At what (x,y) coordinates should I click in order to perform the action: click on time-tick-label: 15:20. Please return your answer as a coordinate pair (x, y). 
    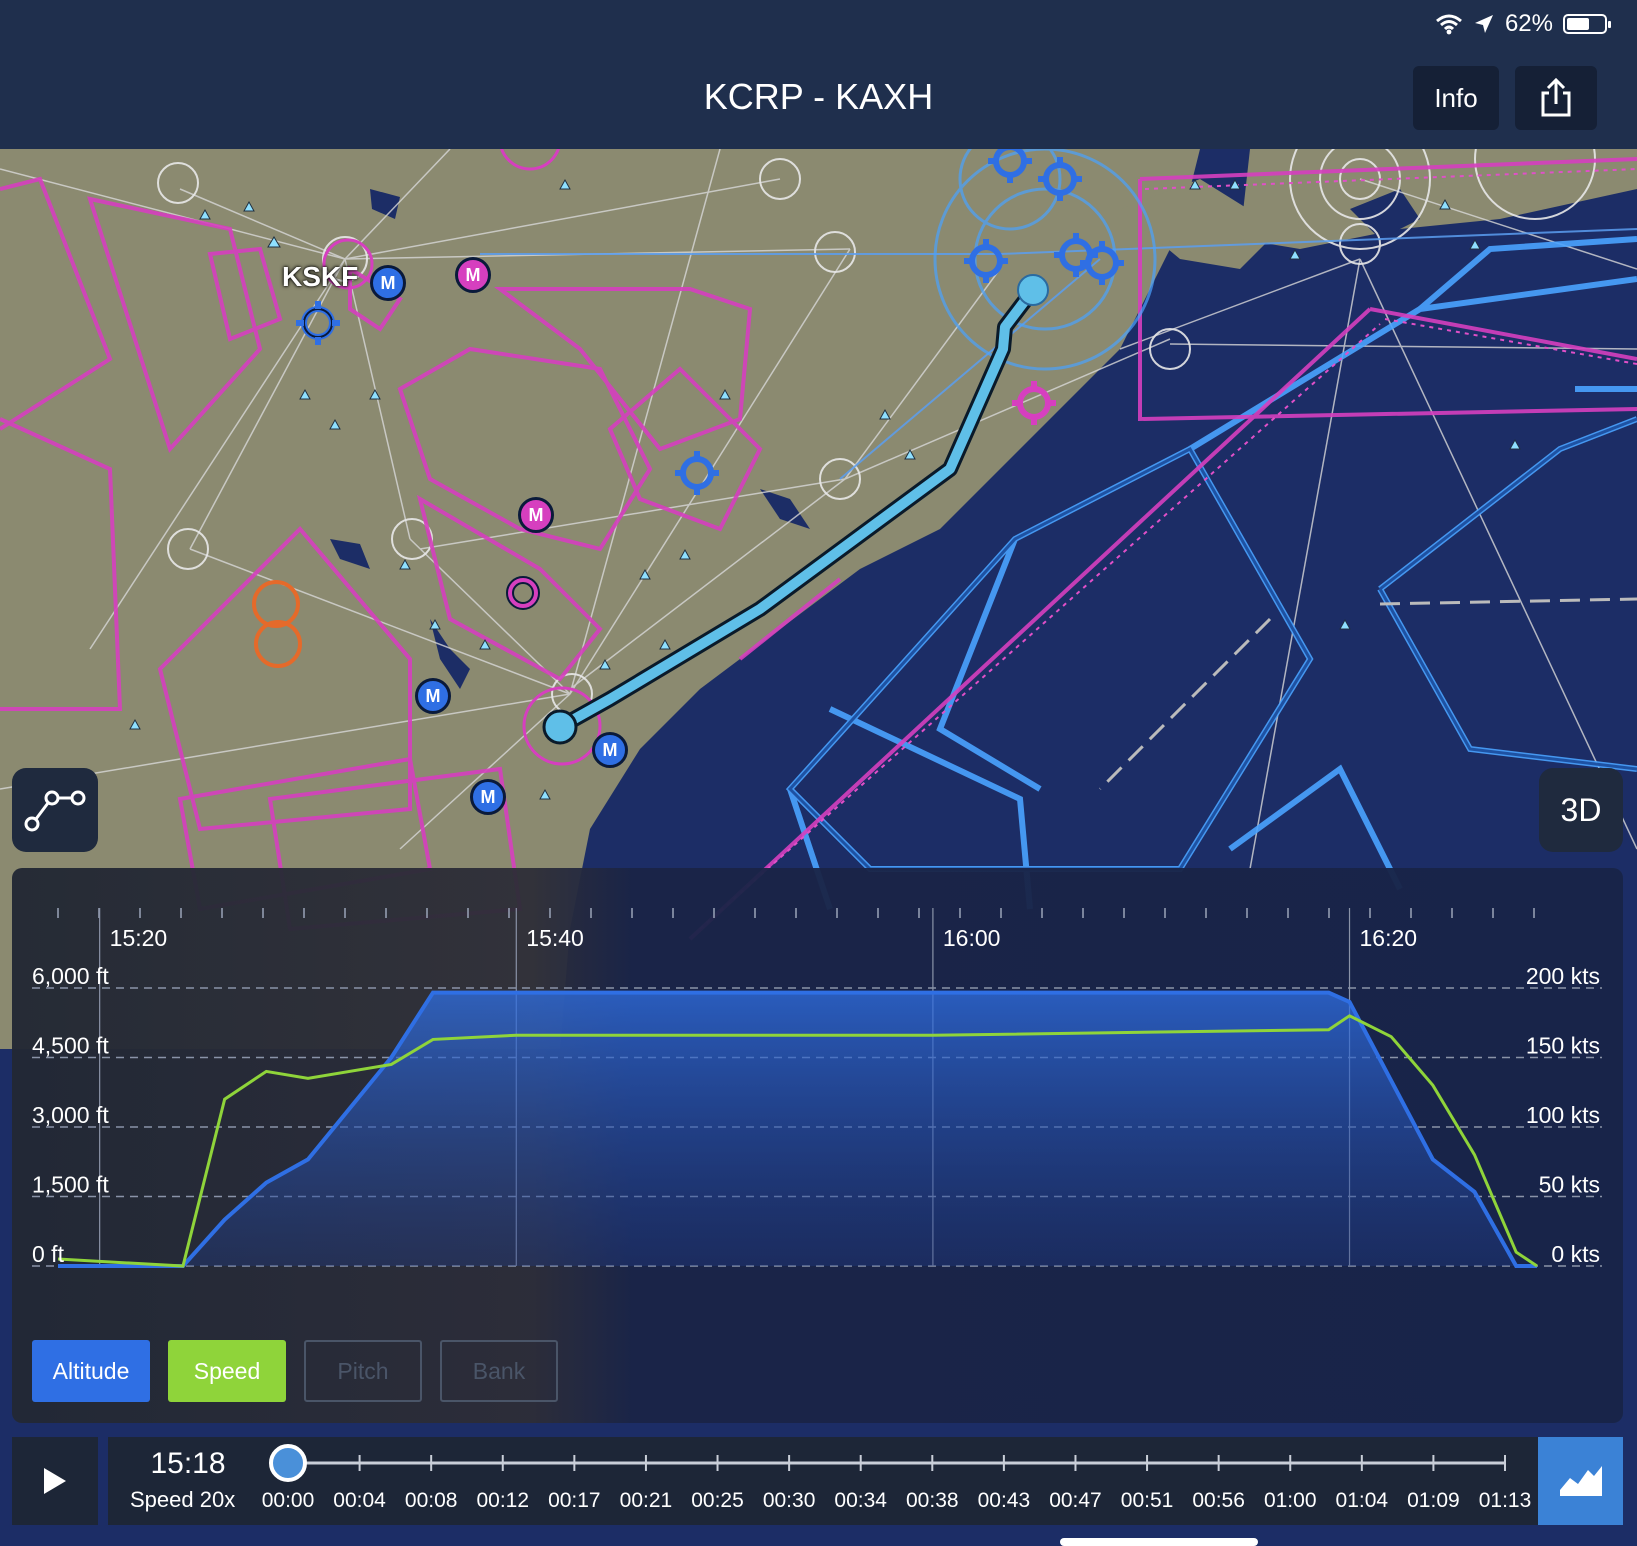
    Looking at the image, I should click on (139, 938).